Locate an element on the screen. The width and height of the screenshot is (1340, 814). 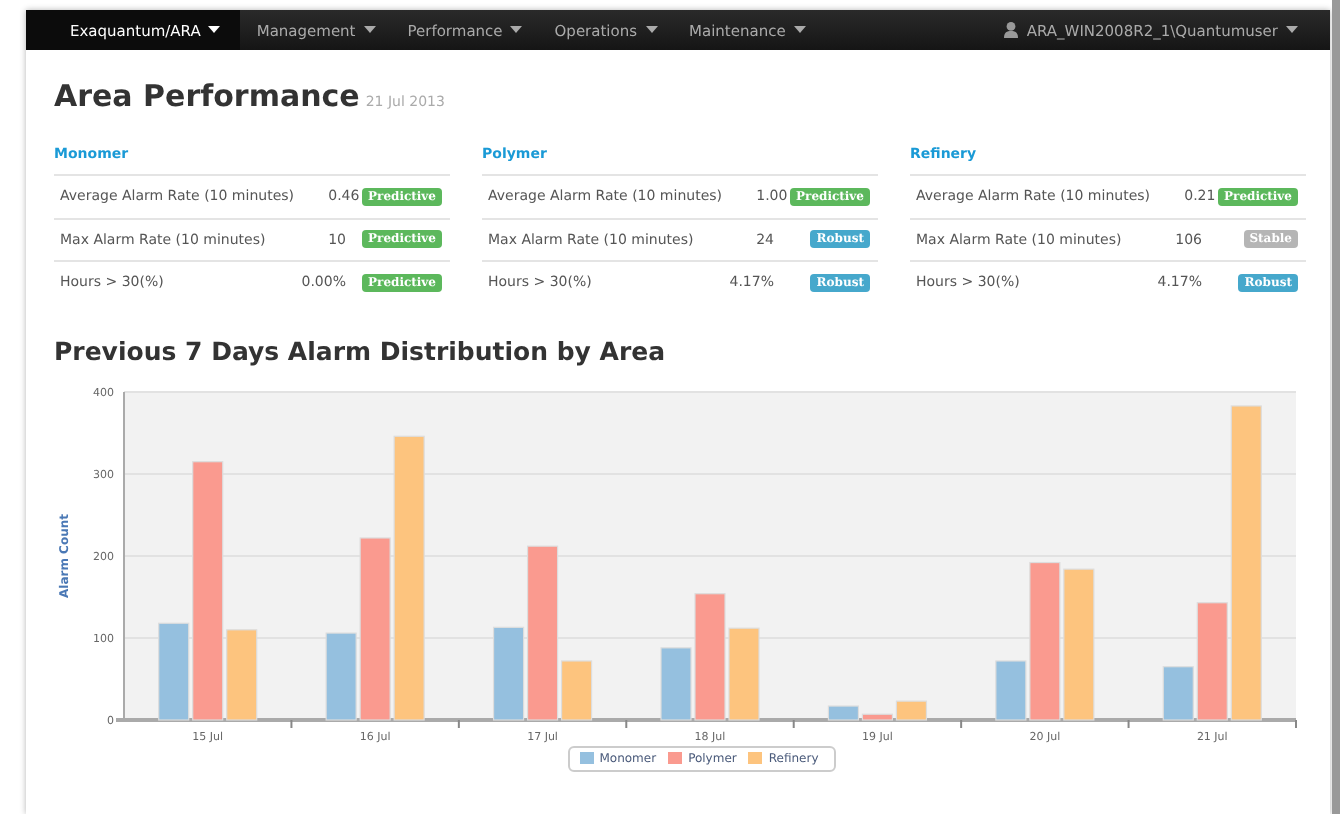
user-icon is located at coordinates (1011, 30).